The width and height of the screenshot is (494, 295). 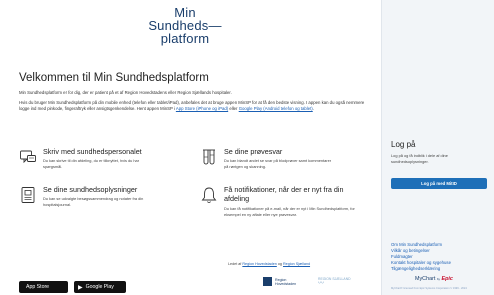 What do you see at coordinates (80, 287) in the screenshot?
I see `play-icon: ▶` at bounding box center [80, 287].